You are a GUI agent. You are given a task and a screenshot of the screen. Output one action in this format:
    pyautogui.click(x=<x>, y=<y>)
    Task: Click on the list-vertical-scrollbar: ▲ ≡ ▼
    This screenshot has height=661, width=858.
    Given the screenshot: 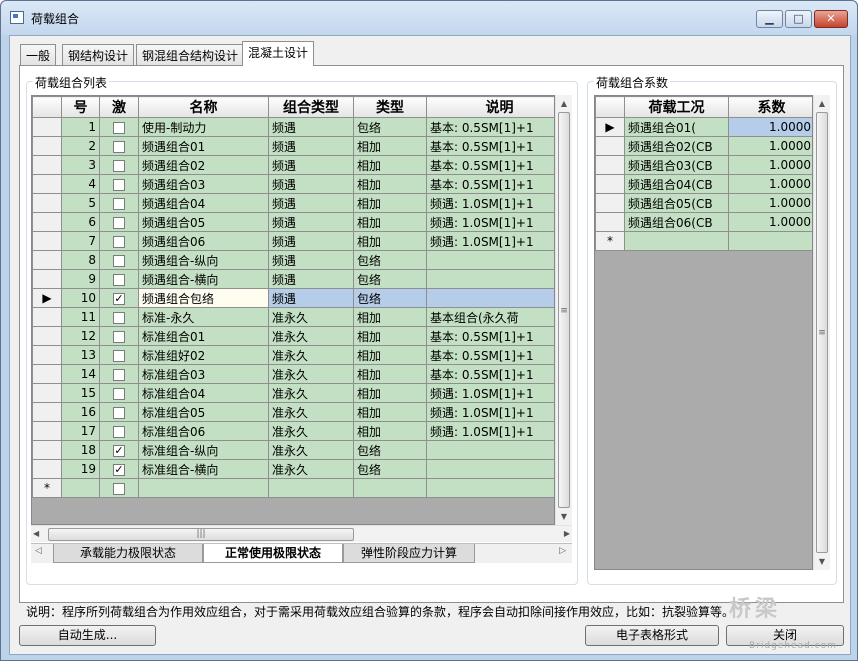 What is the action you would take?
    pyautogui.click(x=563, y=310)
    